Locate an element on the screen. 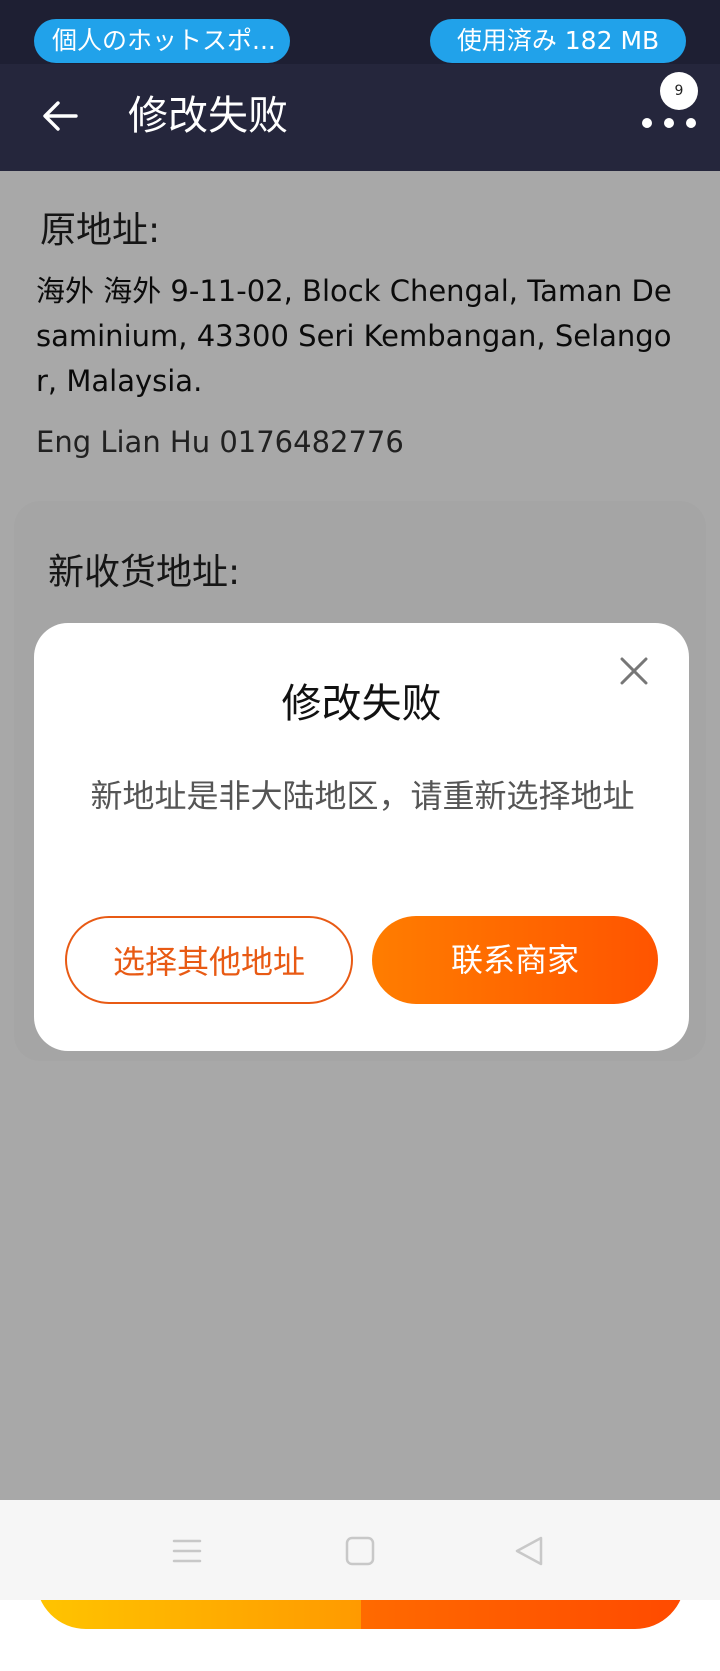 This screenshot has height=1671, width=720. app-header: 修改失败 is located at coordinates (360, 117).